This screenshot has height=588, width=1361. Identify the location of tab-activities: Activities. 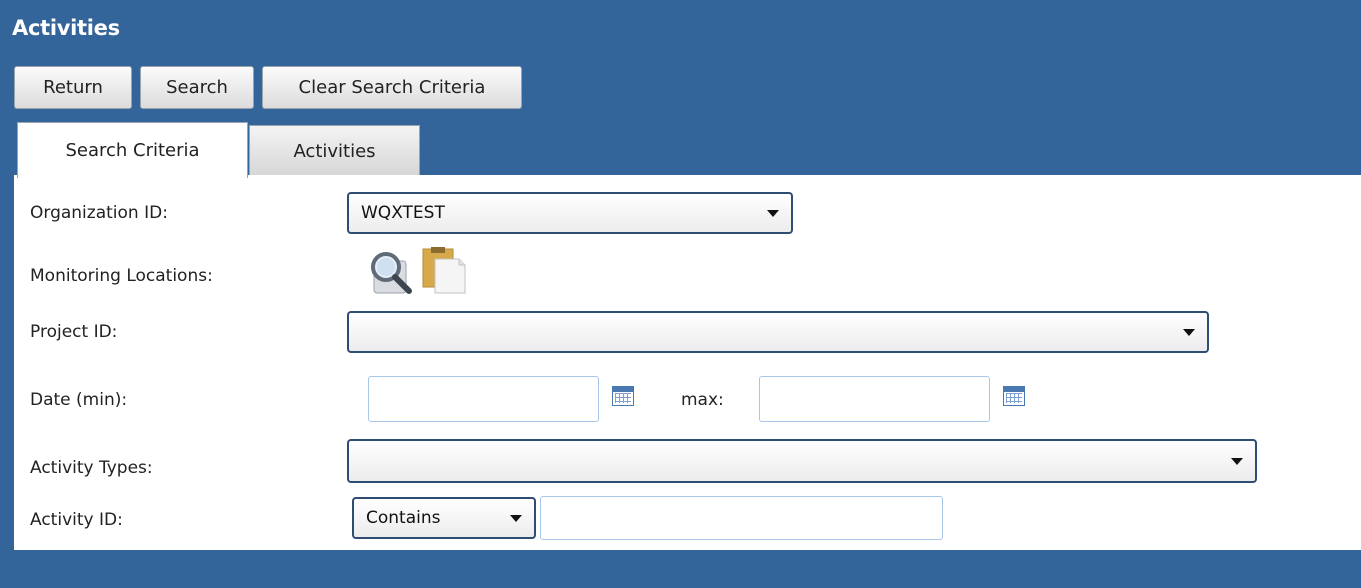
(334, 150).